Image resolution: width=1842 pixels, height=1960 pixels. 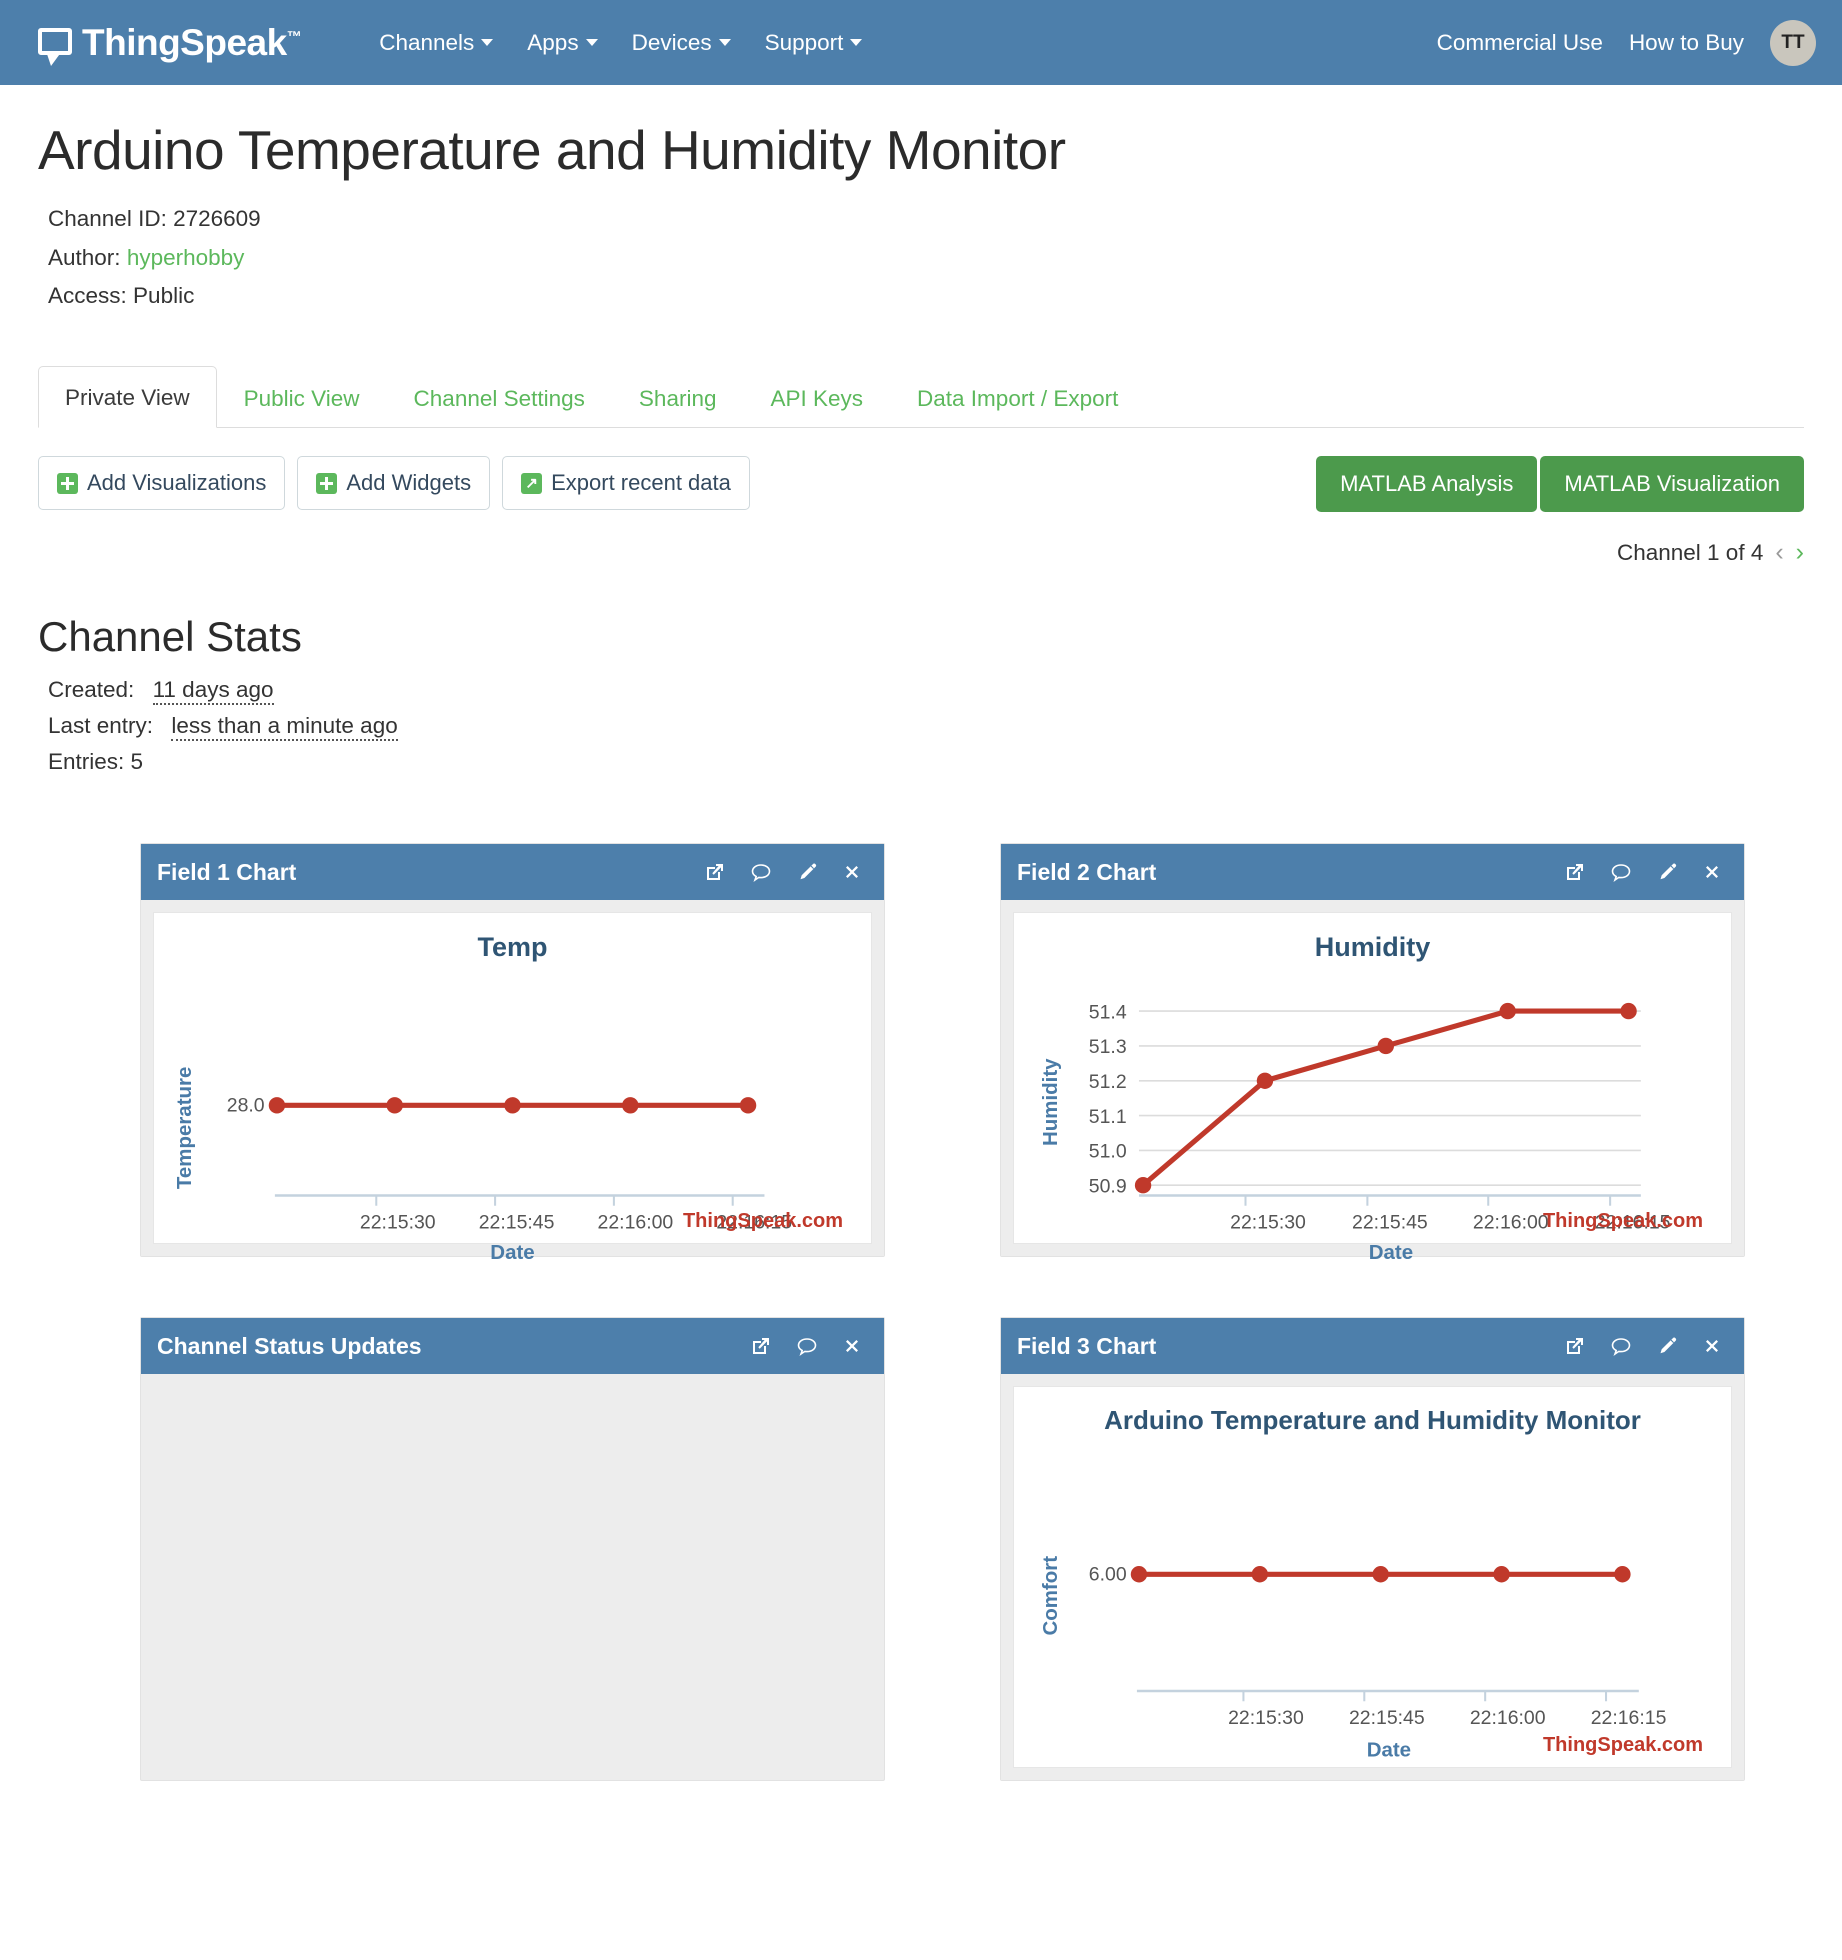 What do you see at coordinates (1108, 1012) in the screenshot?
I see `ytick-label: 51.4` at bounding box center [1108, 1012].